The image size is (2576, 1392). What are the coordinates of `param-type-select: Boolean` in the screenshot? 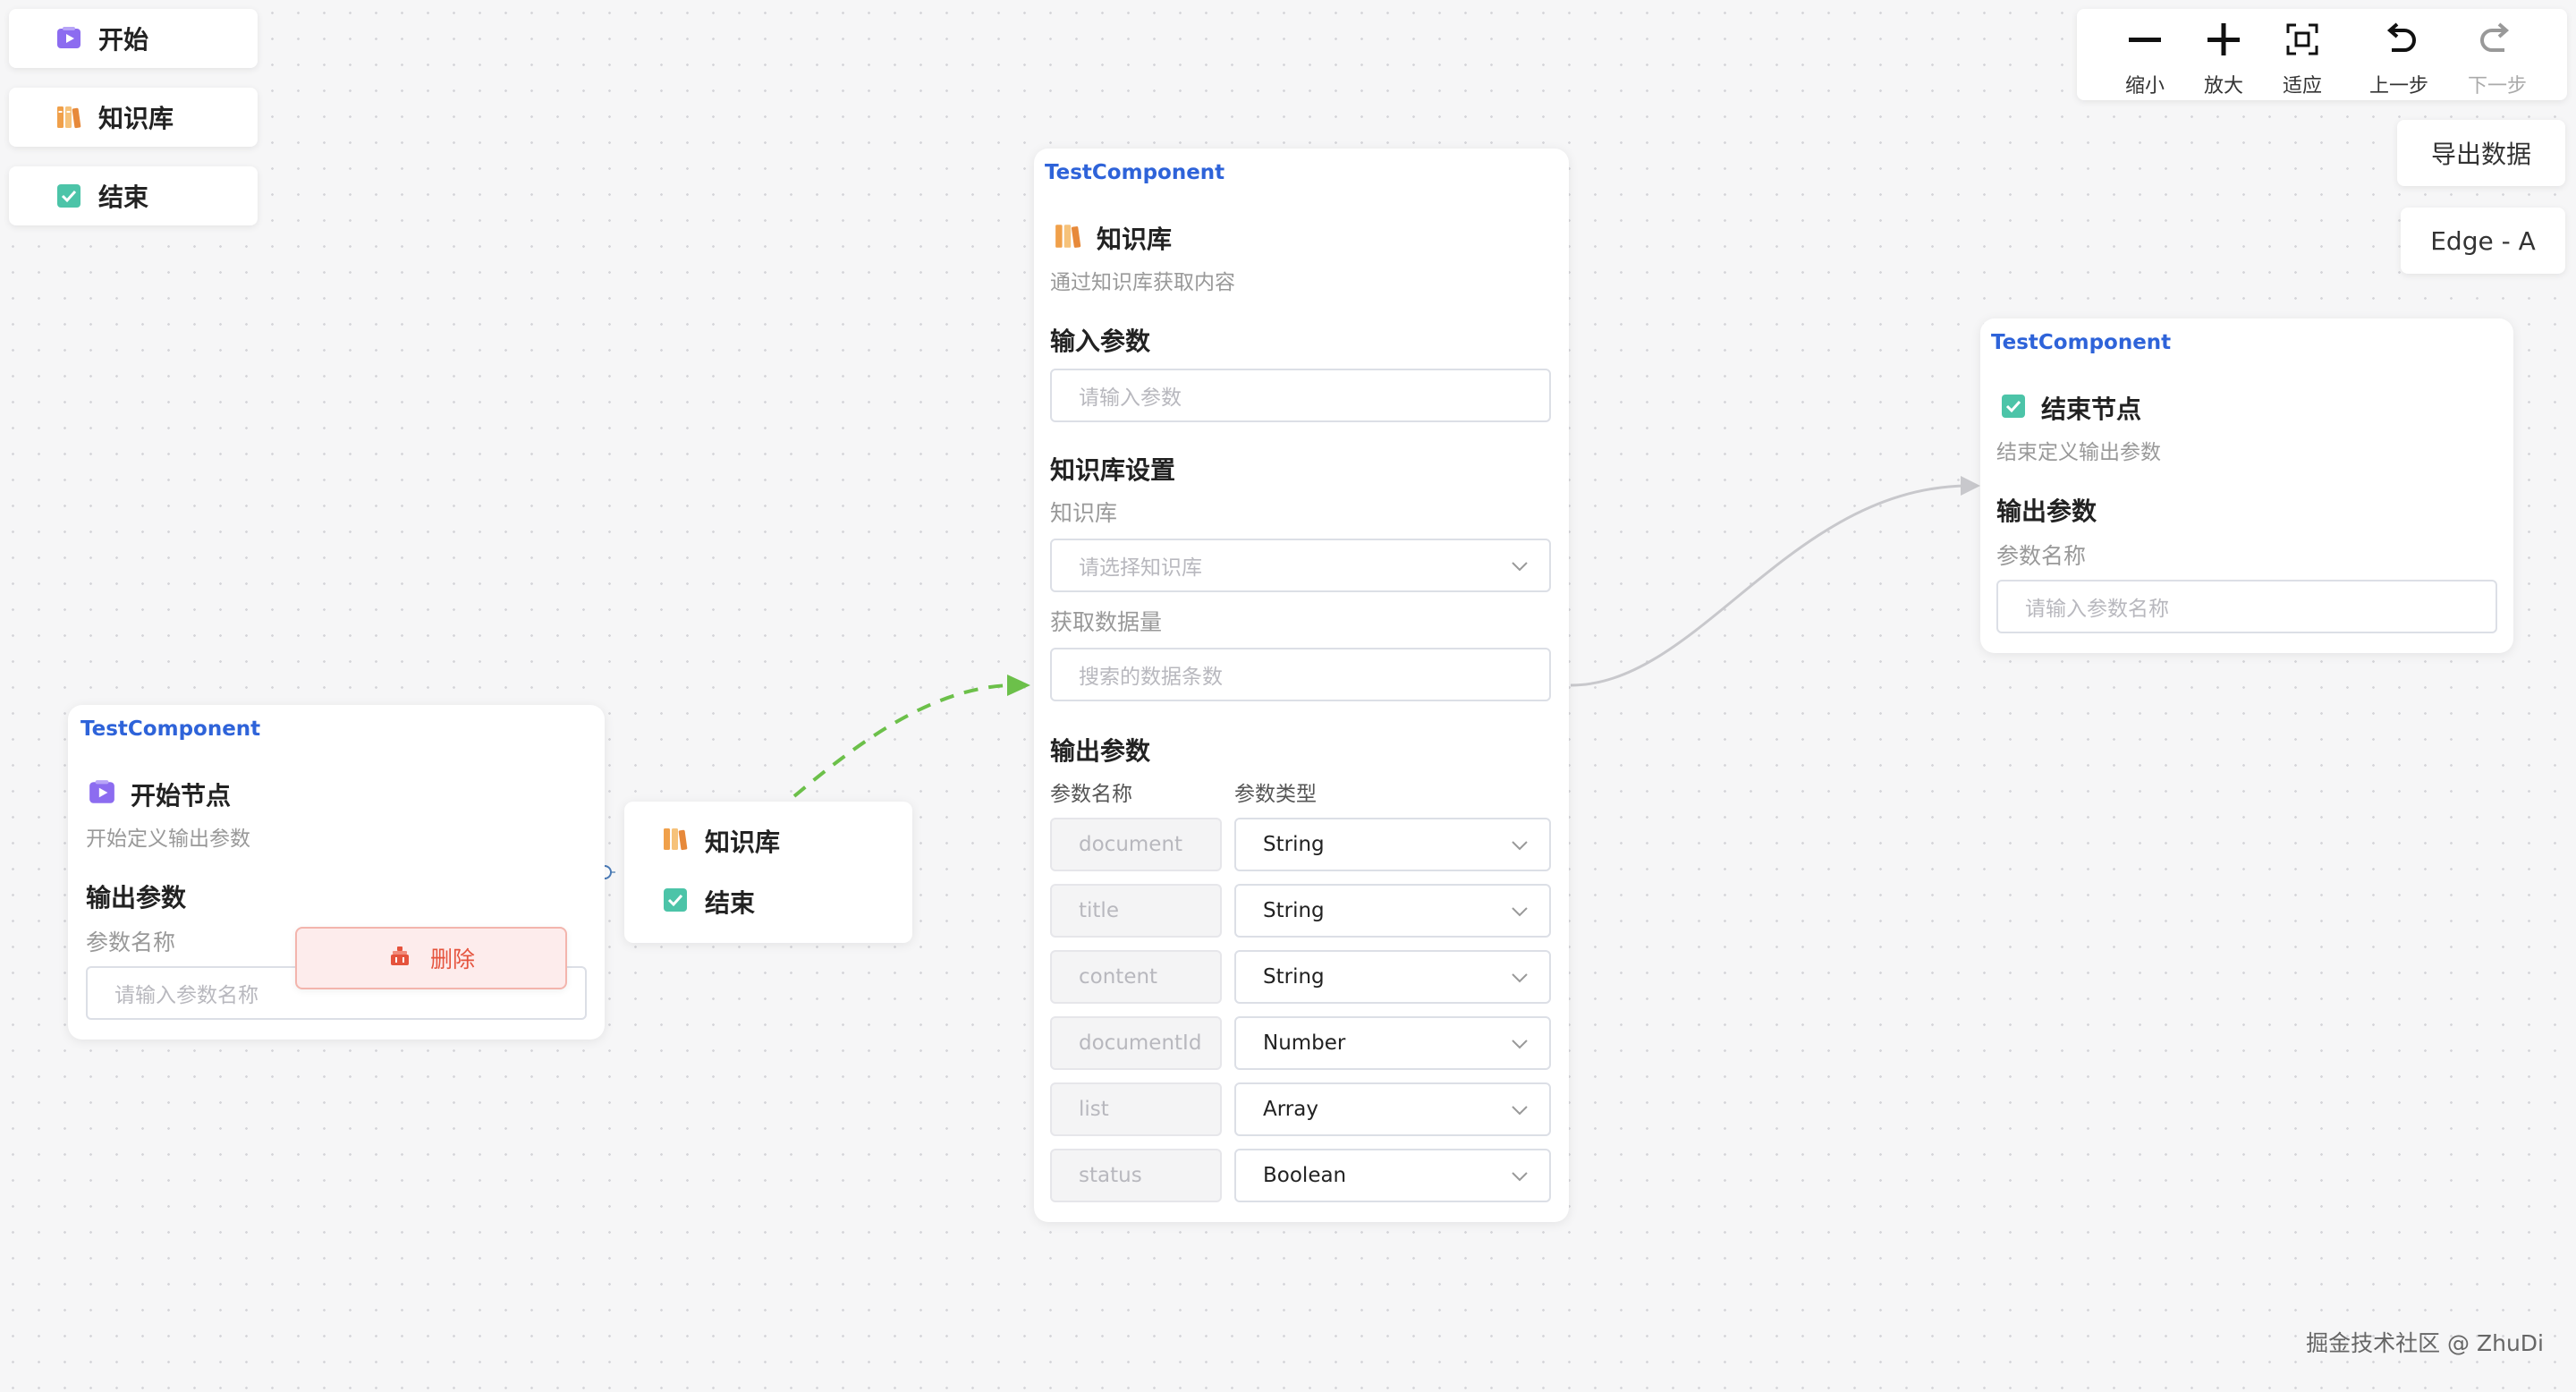 It's located at (1392, 1175).